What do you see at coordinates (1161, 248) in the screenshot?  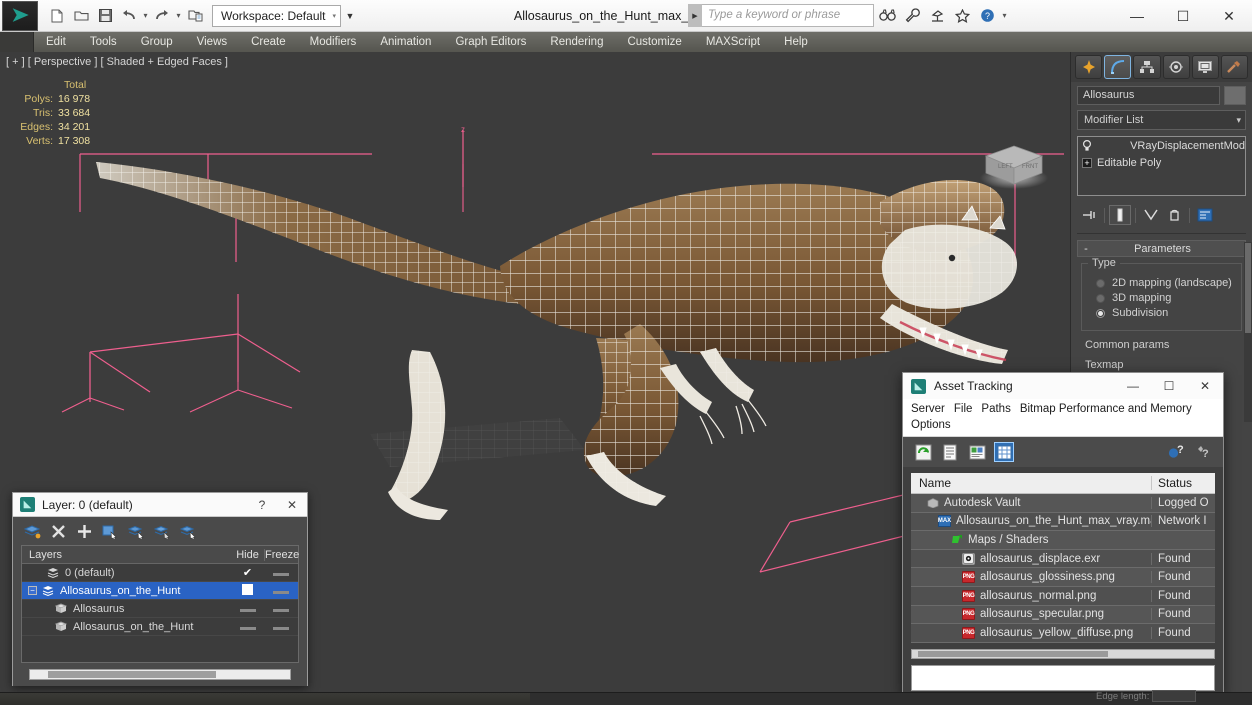 I see `parameters-rollout-header: - Parameters` at bounding box center [1161, 248].